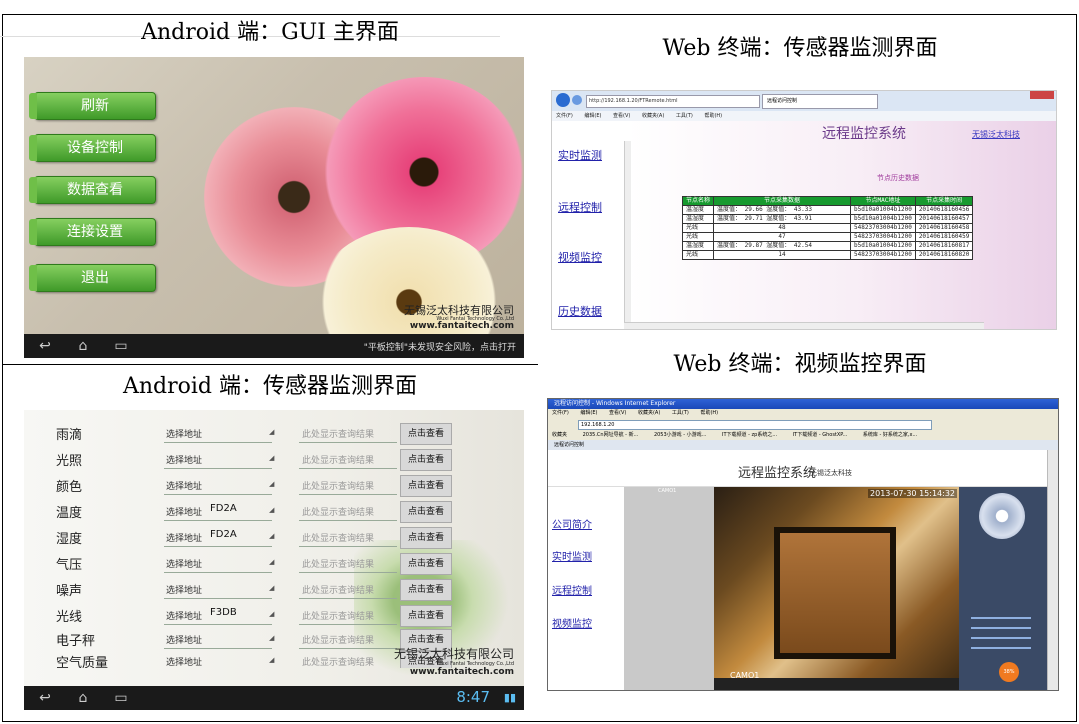 This screenshot has width=1079, height=724. Describe the element at coordinates (572, 523) in the screenshot. I see `nav-company: 公司简介` at that location.